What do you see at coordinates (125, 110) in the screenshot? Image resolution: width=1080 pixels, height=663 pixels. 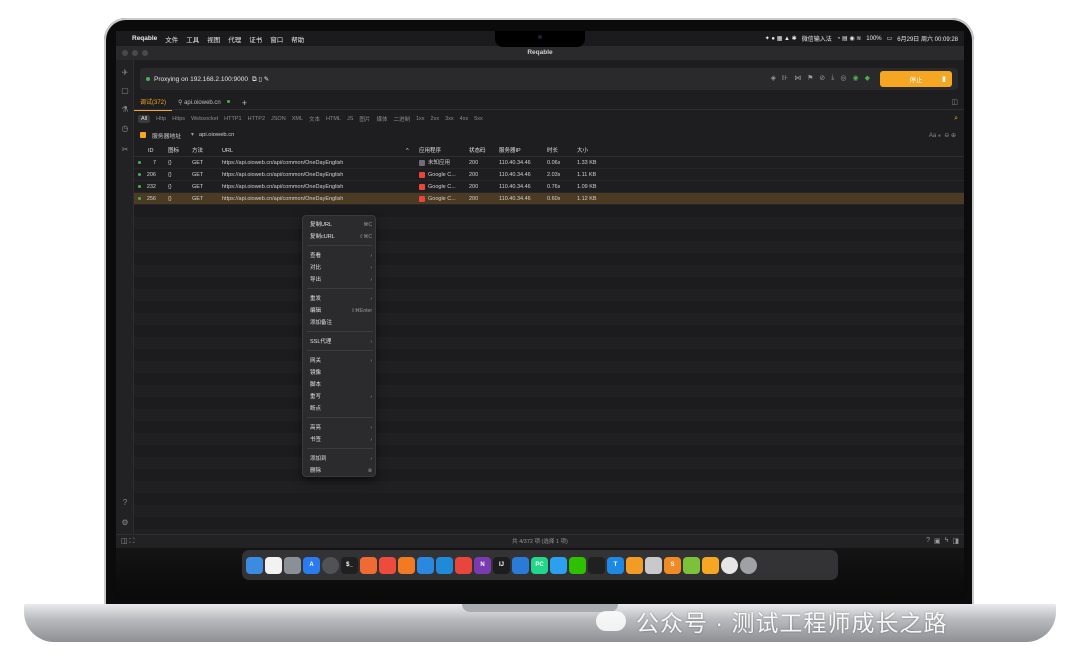 I see `api-icon: ⚗` at bounding box center [125, 110].